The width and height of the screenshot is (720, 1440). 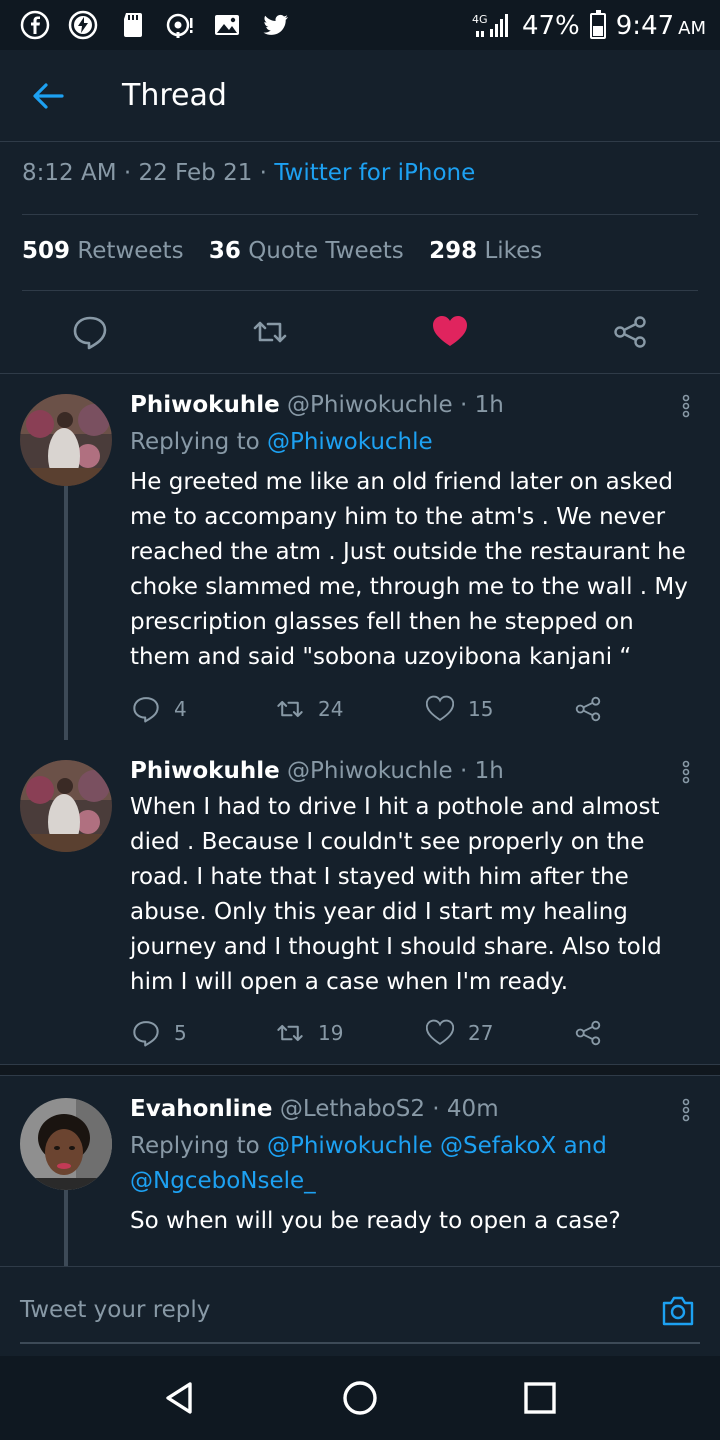 I want to click on facebook-icon, so click(x=35, y=25).